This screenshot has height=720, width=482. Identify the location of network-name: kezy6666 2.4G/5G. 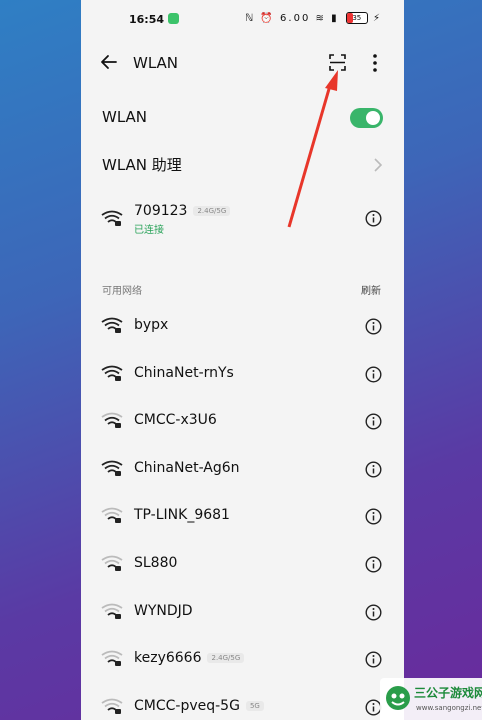
(189, 658).